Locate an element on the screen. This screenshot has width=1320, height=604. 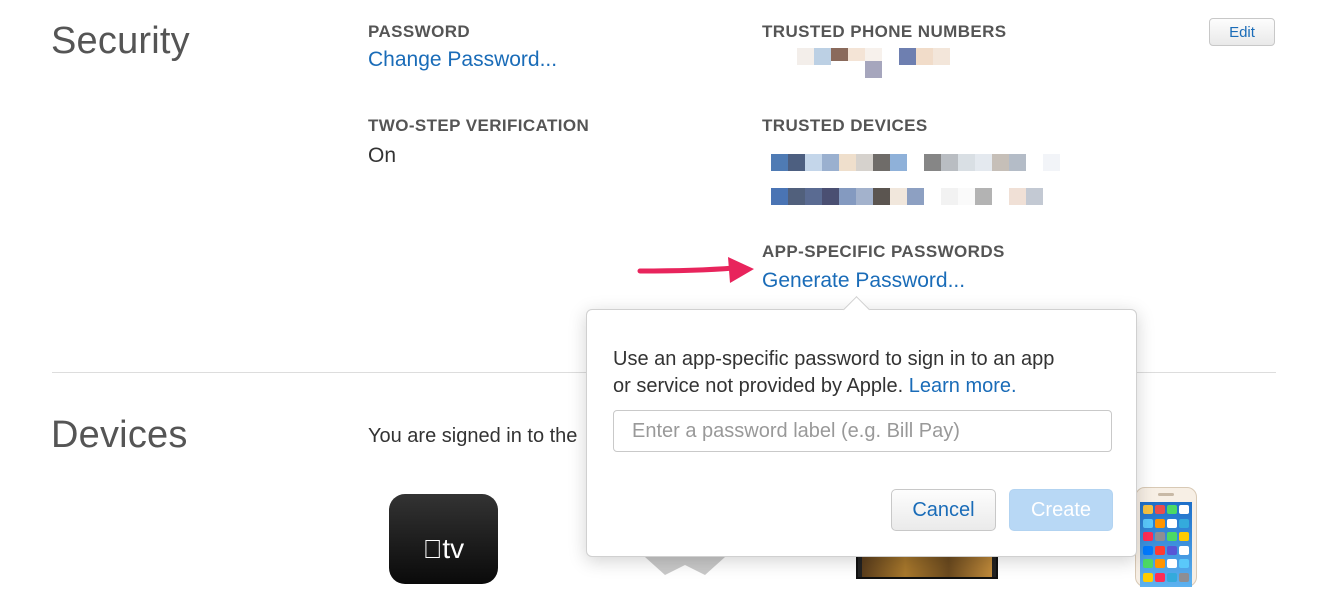
iphone-device-icon is located at coordinates (1166, 537).